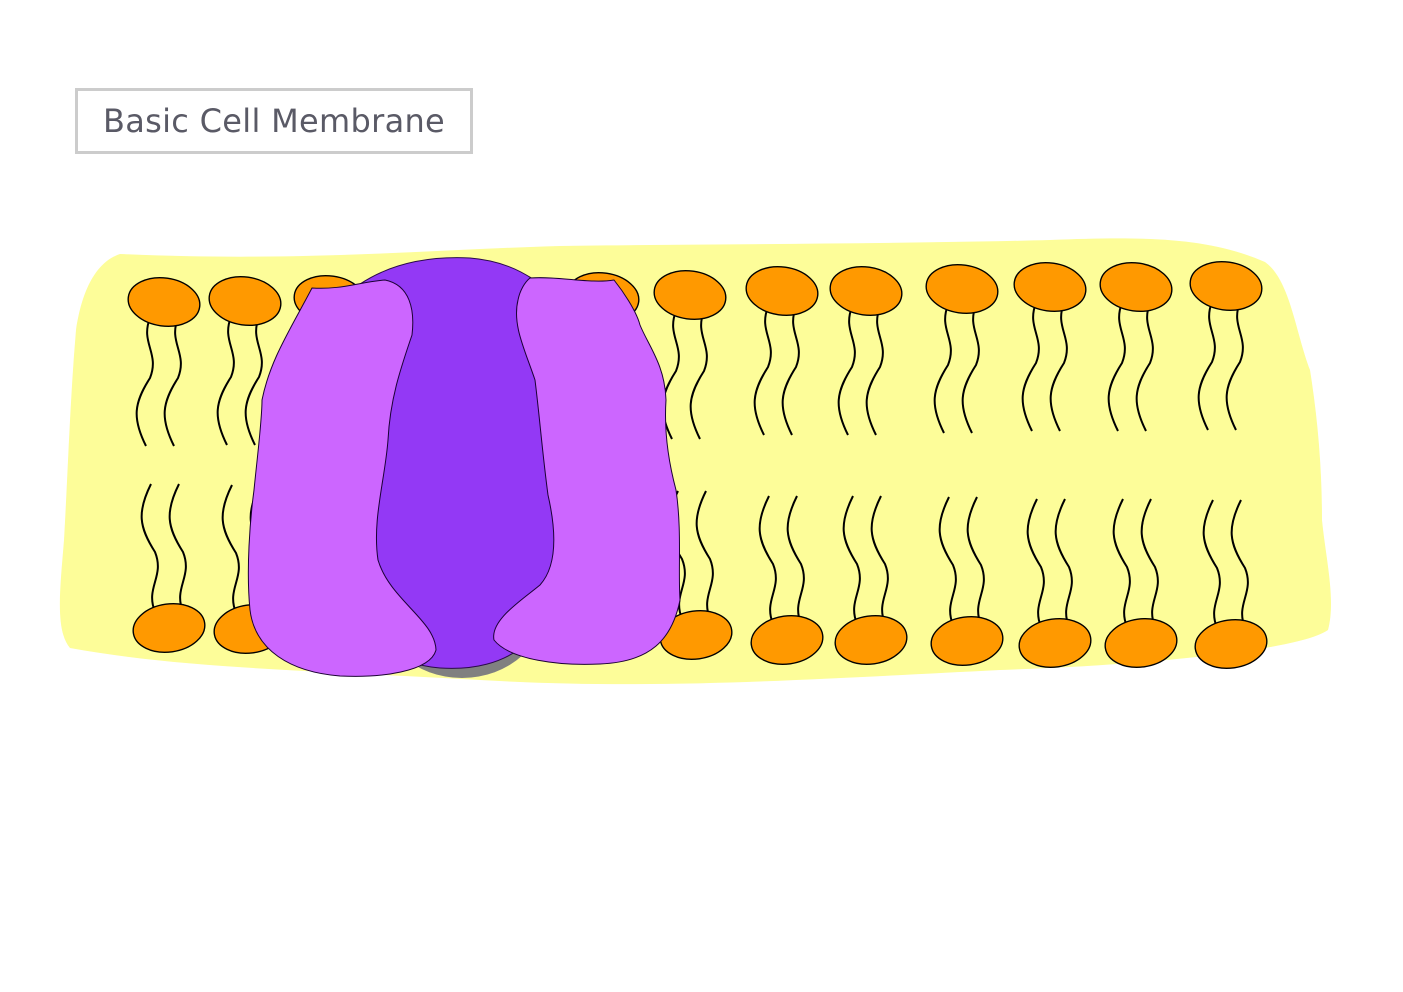 The height and width of the screenshot is (992, 1403). I want to click on page-title: Basic Cell Membrane, so click(274, 121).